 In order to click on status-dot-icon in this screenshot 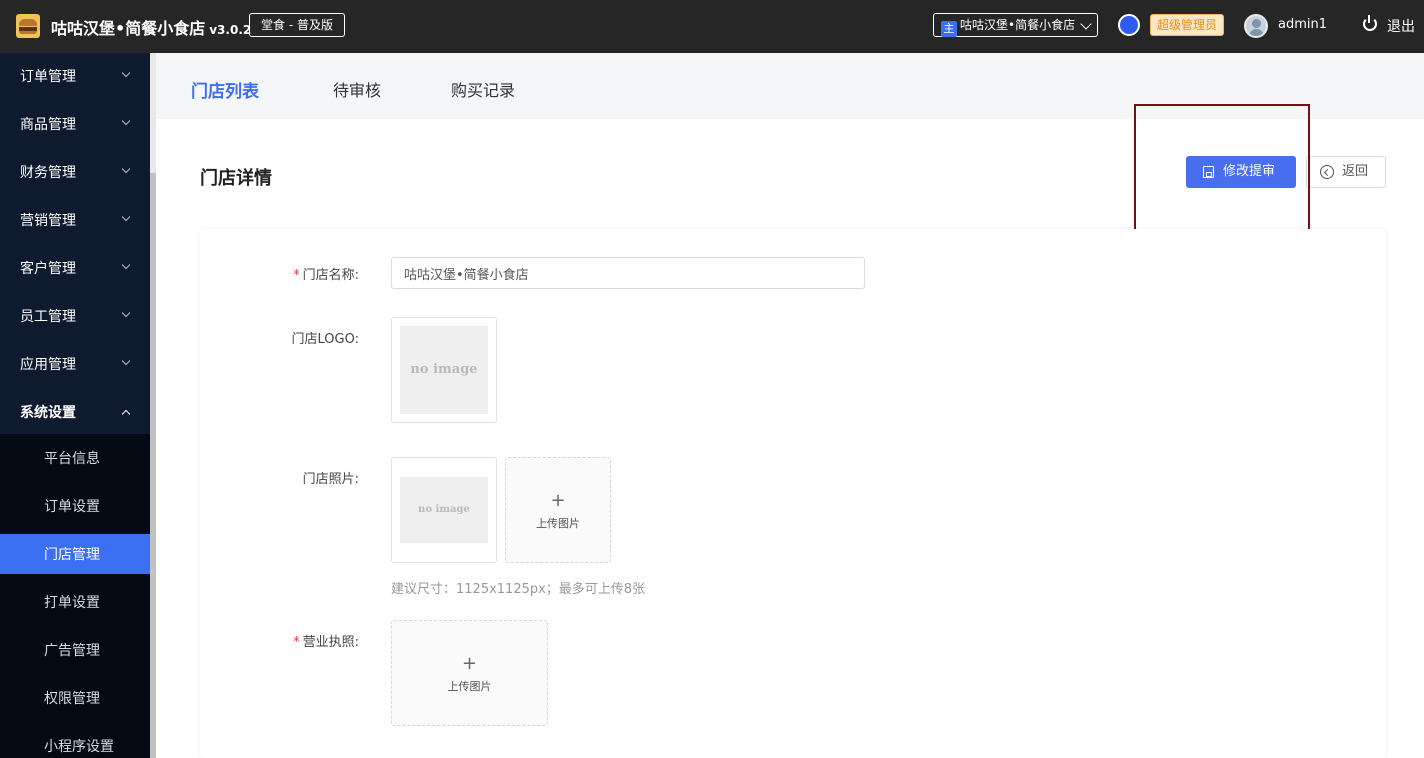, I will do `click(1129, 25)`.